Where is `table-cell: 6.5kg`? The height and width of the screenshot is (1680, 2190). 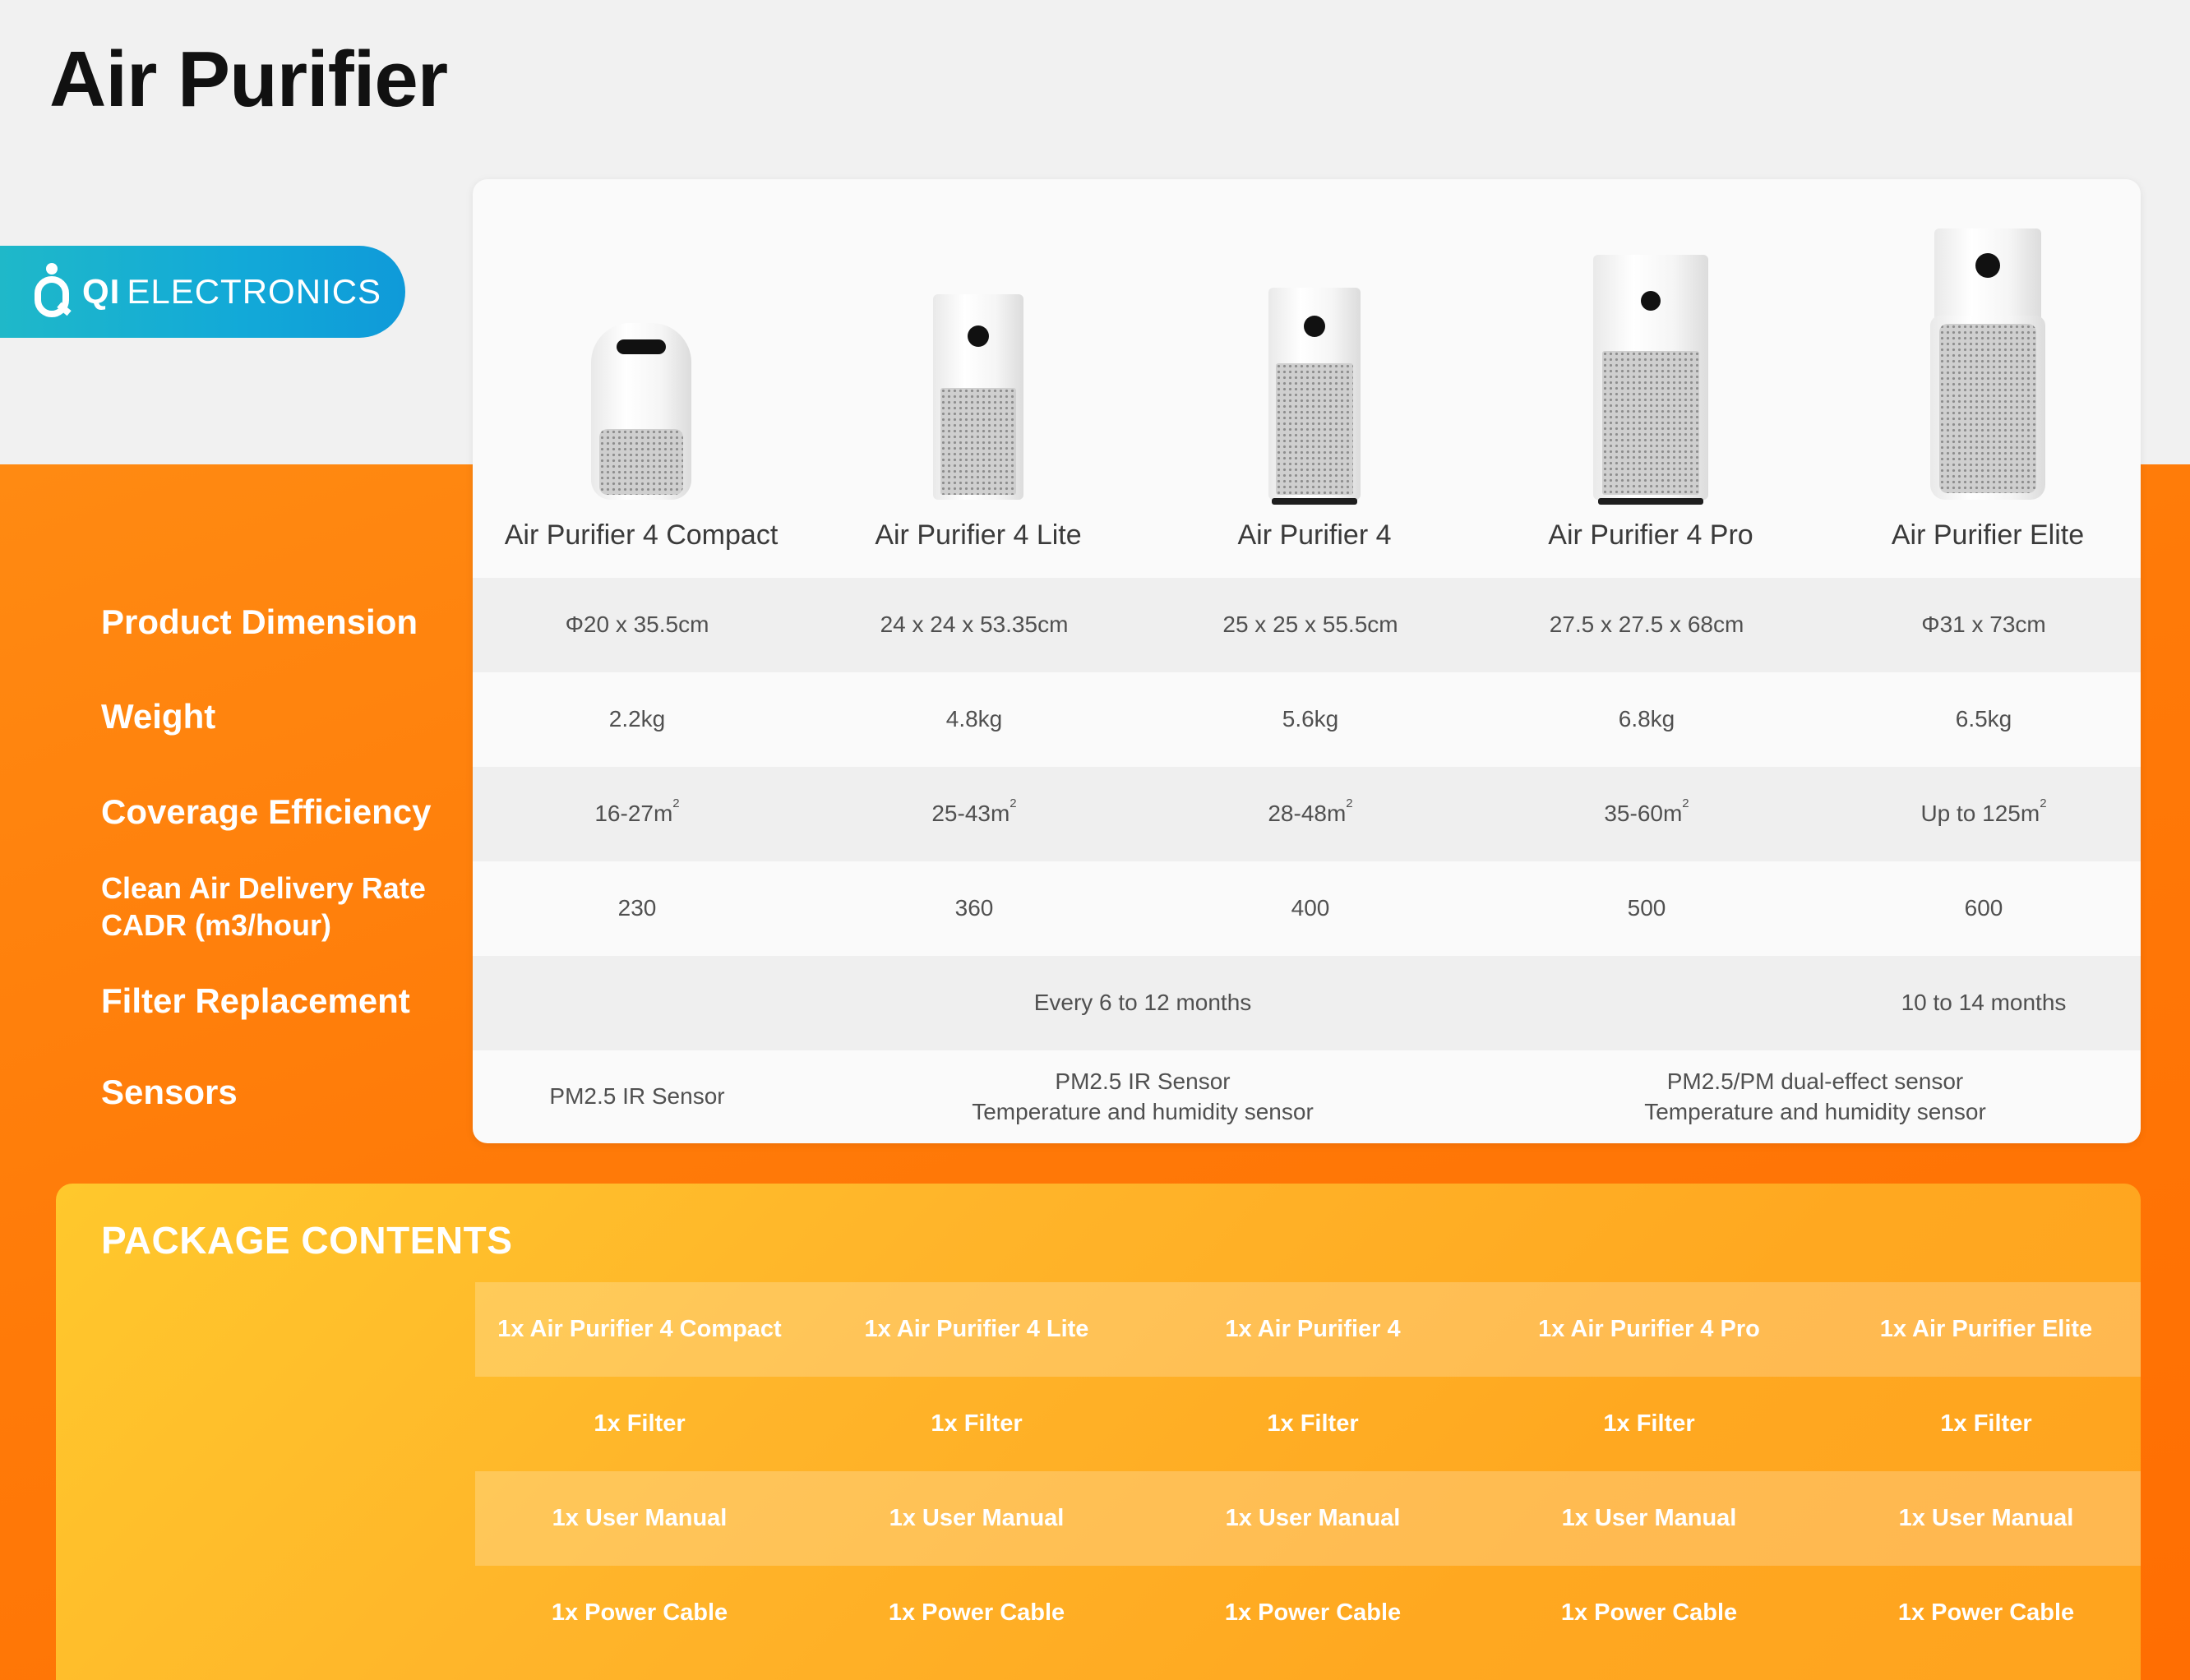
table-cell: 6.5kg is located at coordinates (1984, 719).